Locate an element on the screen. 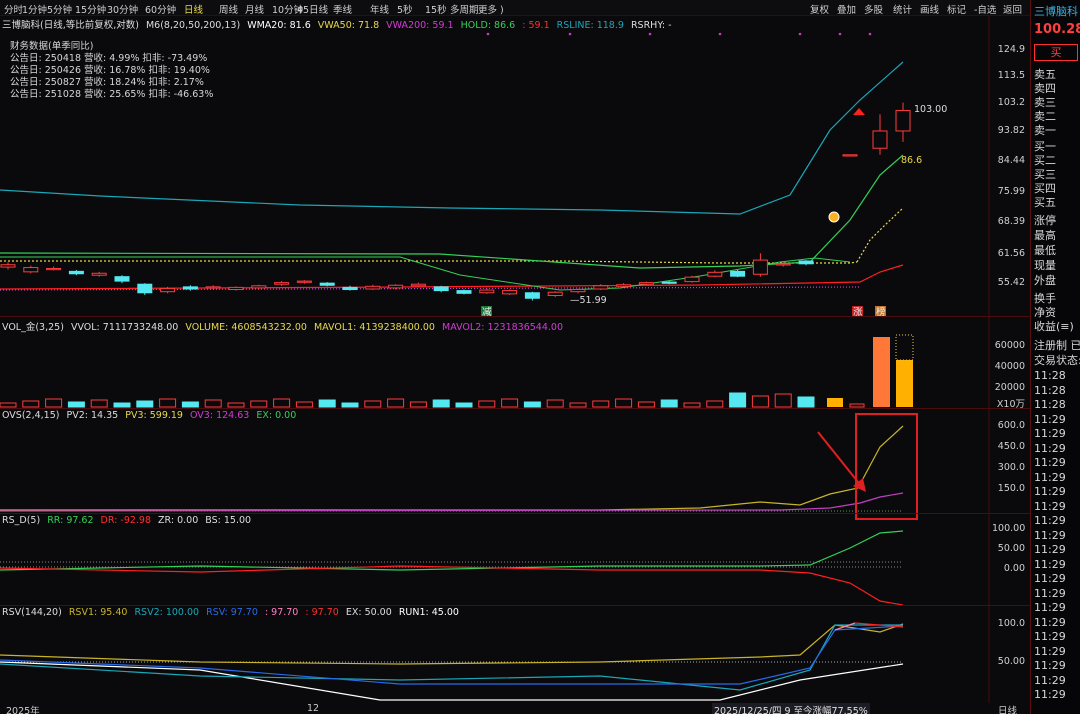 The height and width of the screenshot is (714, 1080). price-tick: 68.39 is located at coordinates (1011, 221).